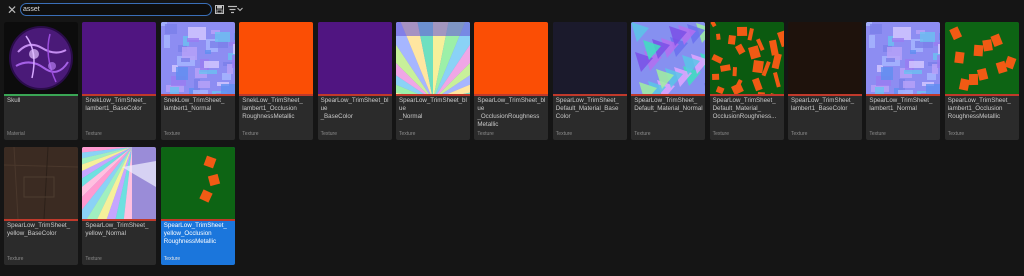  I want to click on search-input, so click(113, 9).